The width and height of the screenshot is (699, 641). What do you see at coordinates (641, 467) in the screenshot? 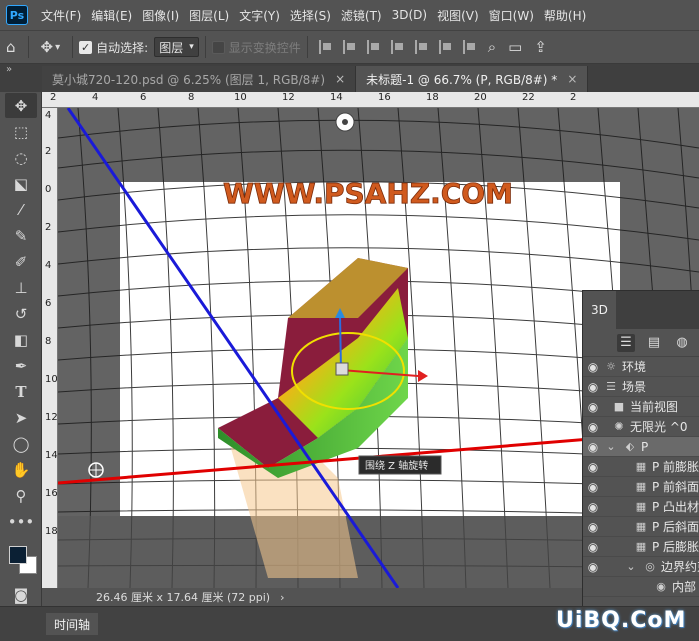
I see `tree-row-material: ◉ ▦ P 前膨胀` at bounding box center [641, 467].